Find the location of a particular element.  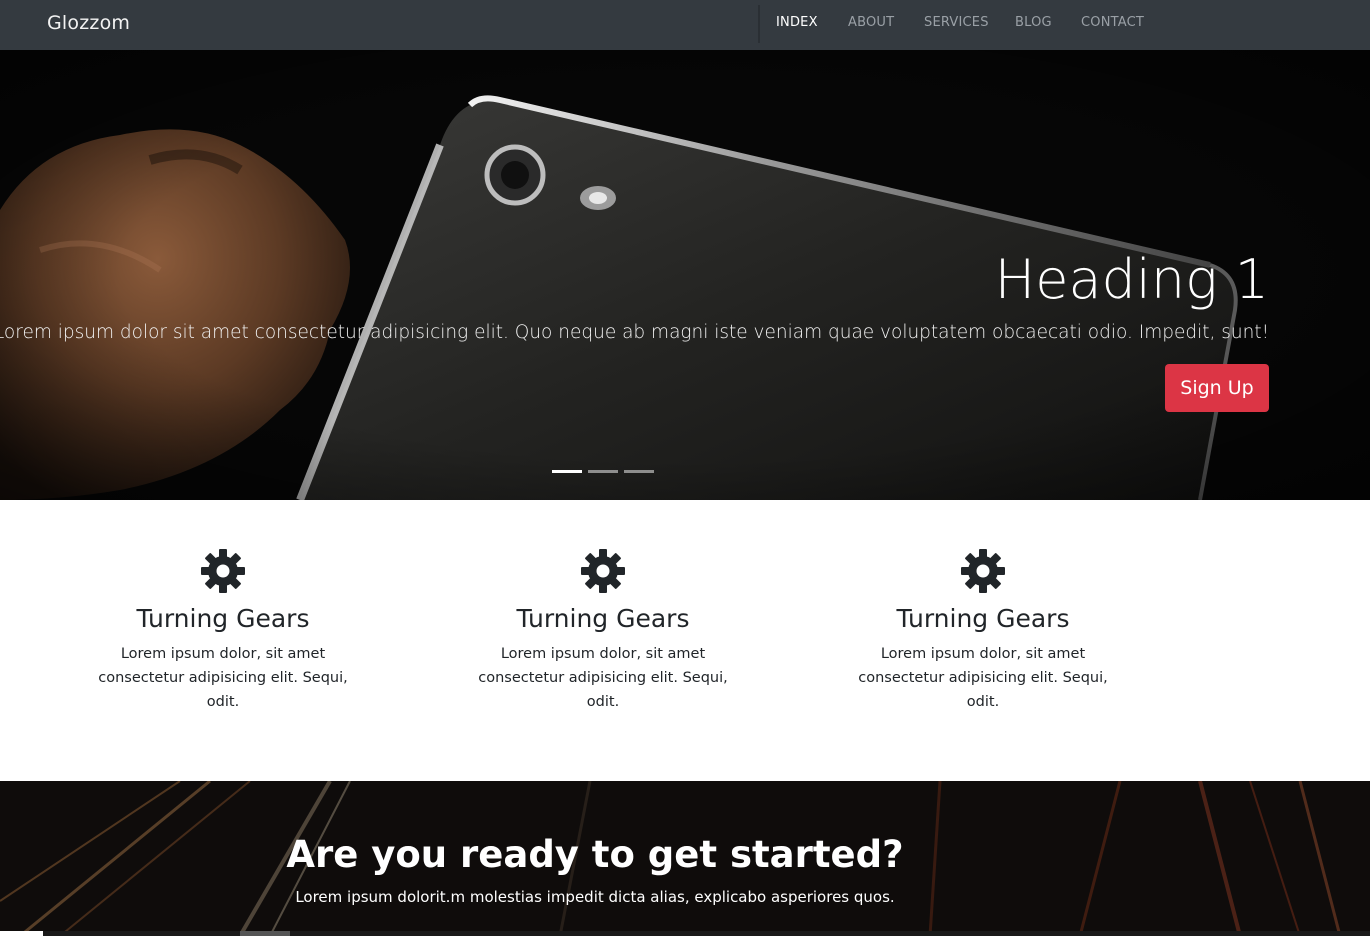

nav-link-index: INDEX is located at coordinates (797, 22).